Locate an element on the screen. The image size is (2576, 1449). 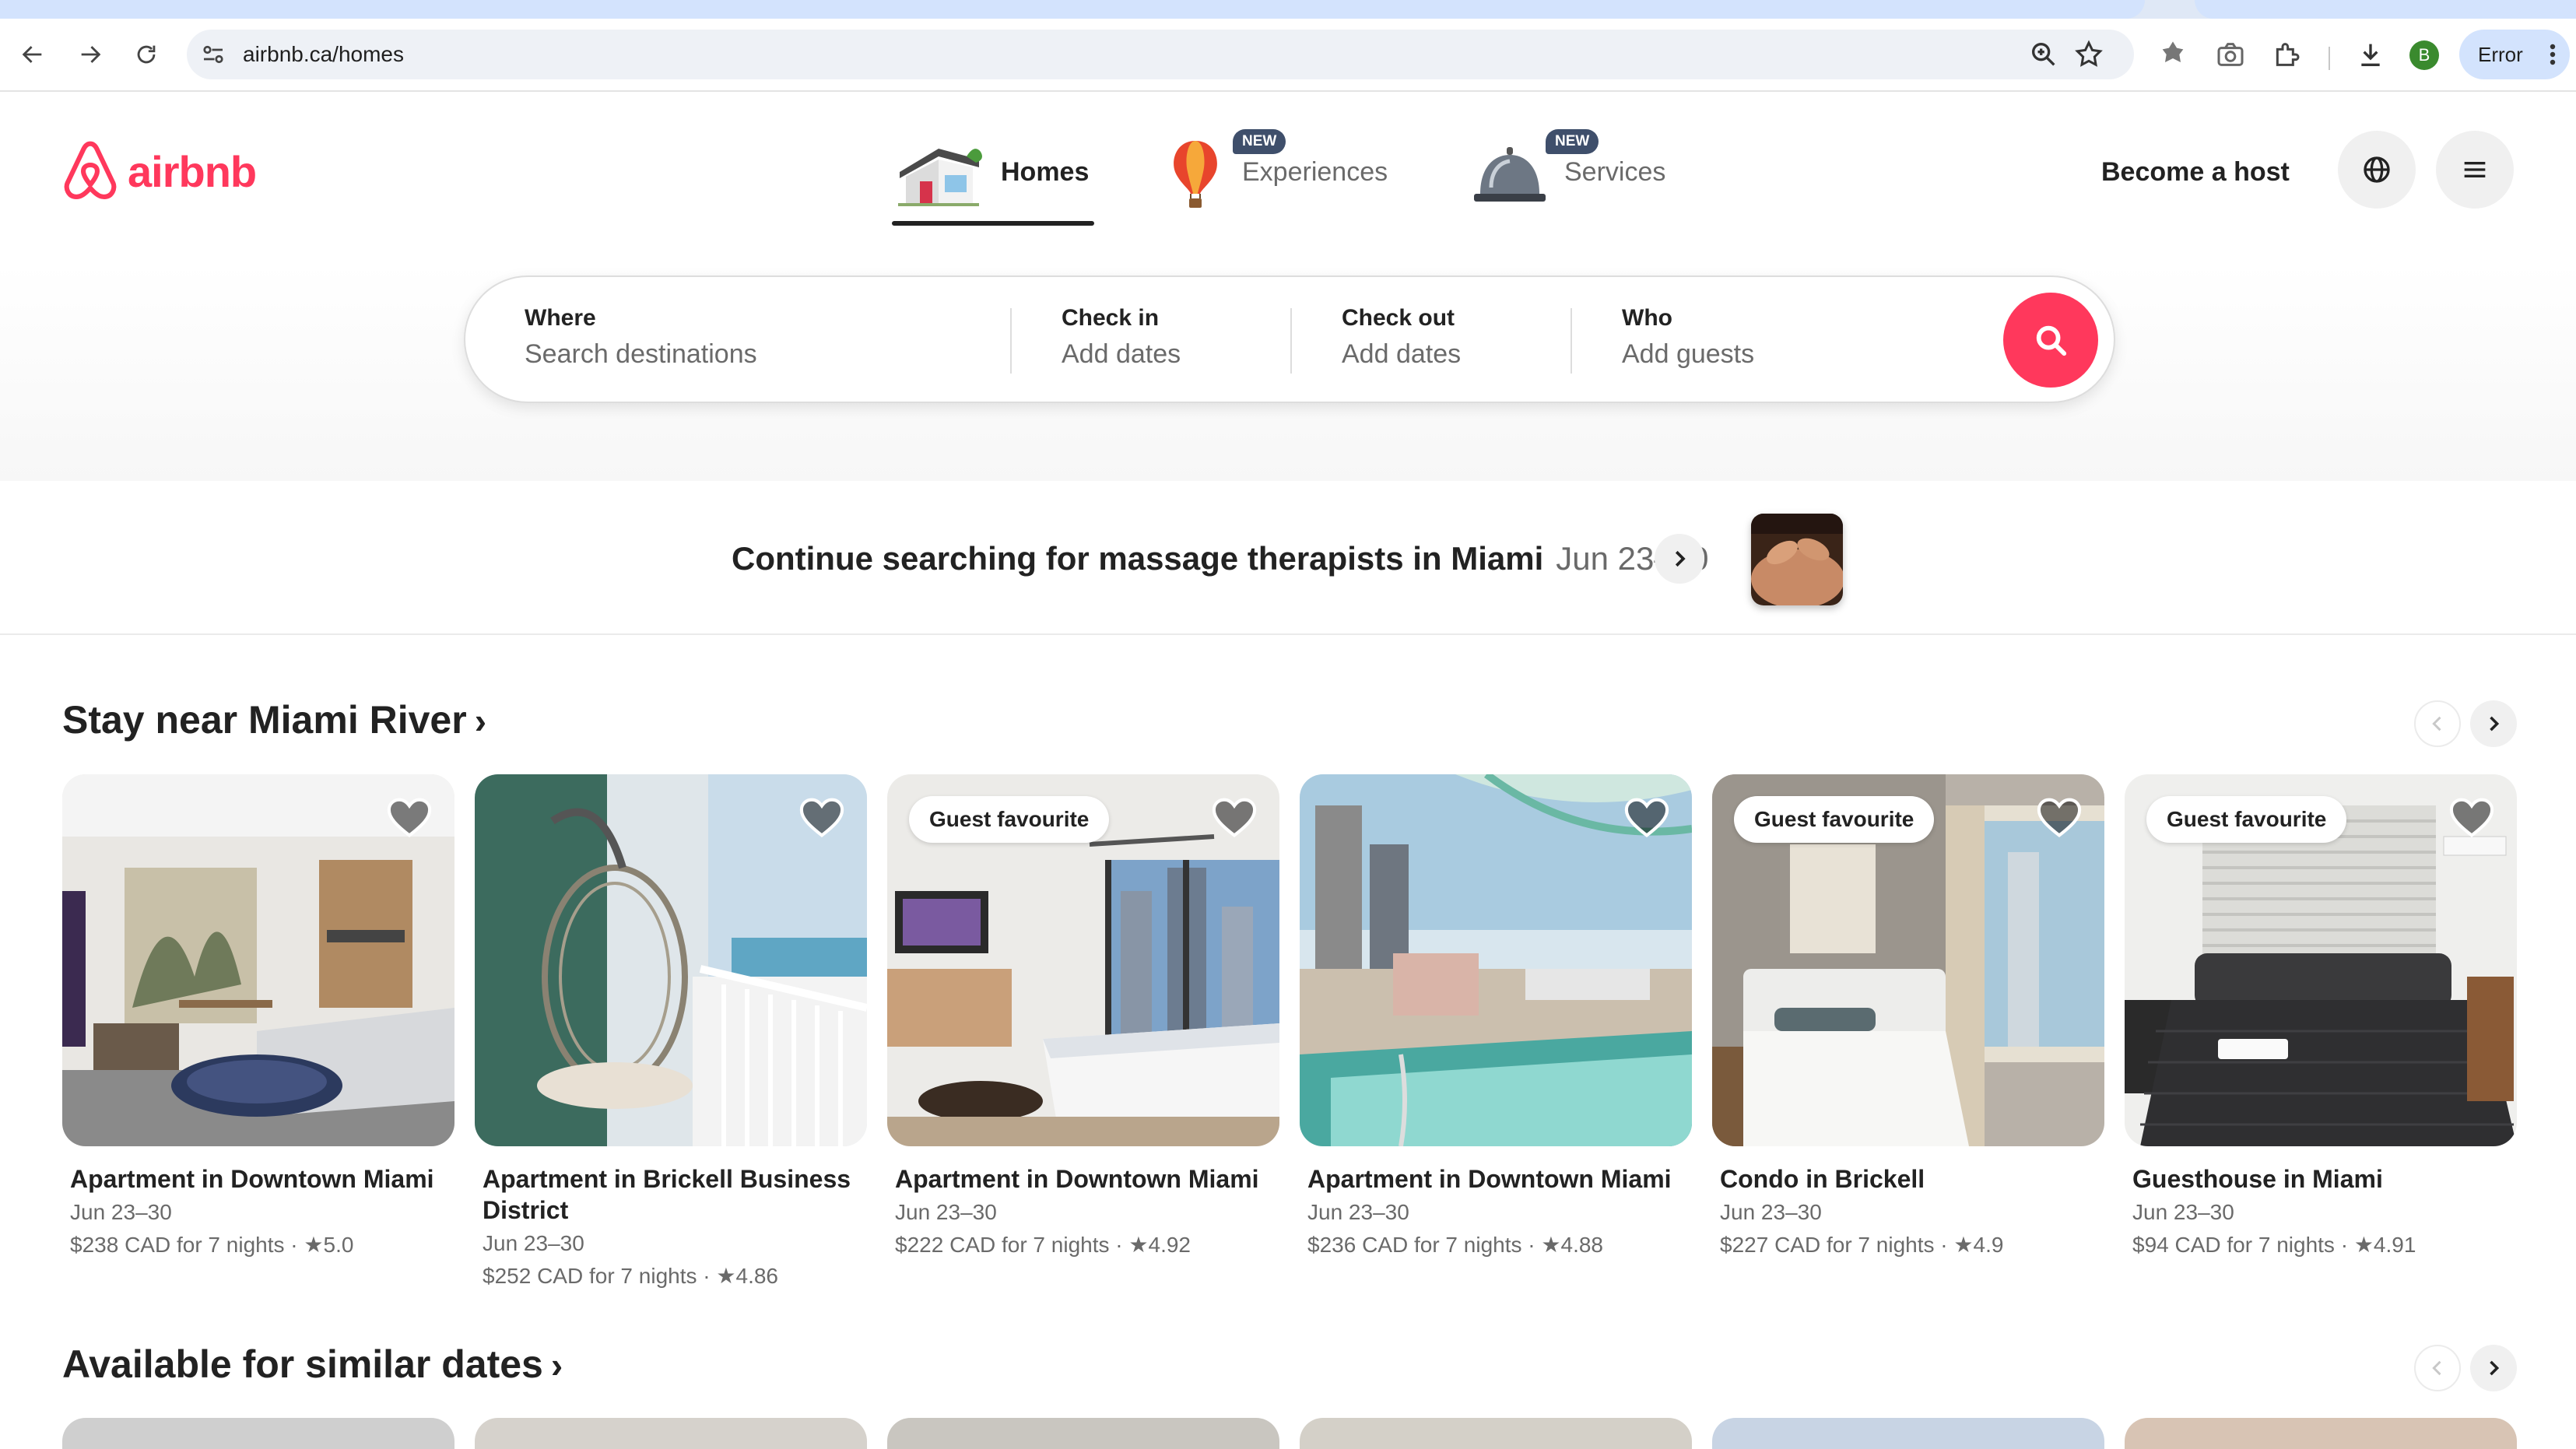
listing-price-rating: $227 CAD for 7 nights · ★4.9 is located at coordinates (1862, 1245).